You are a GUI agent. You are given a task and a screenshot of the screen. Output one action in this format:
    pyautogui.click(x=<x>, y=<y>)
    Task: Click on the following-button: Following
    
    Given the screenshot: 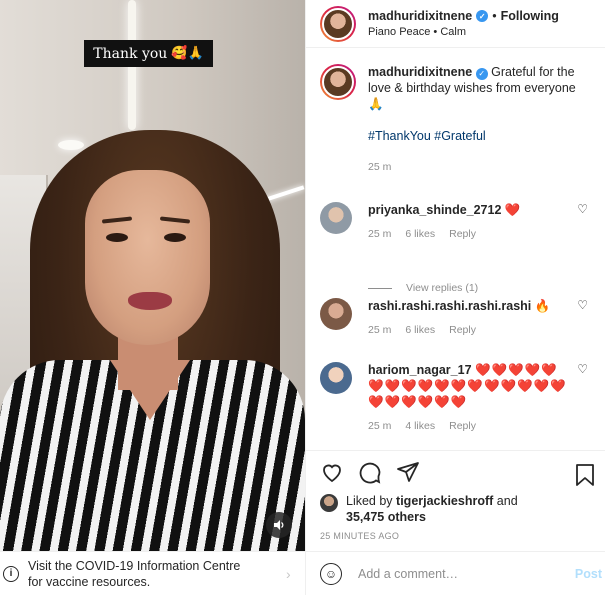 What is the action you would take?
    pyautogui.click(x=530, y=16)
    